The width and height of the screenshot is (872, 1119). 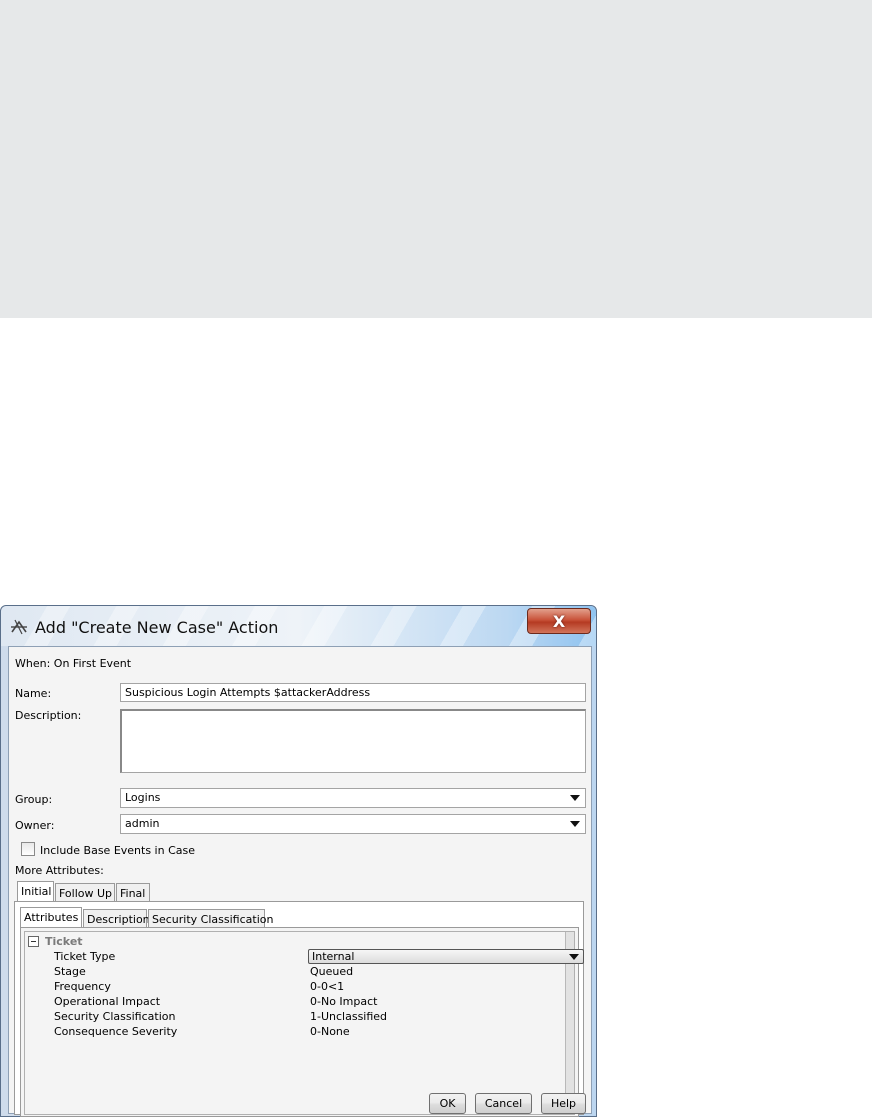 What do you see at coordinates (115, 1016) in the screenshot?
I see `property-name: Security Classification` at bounding box center [115, 1016].